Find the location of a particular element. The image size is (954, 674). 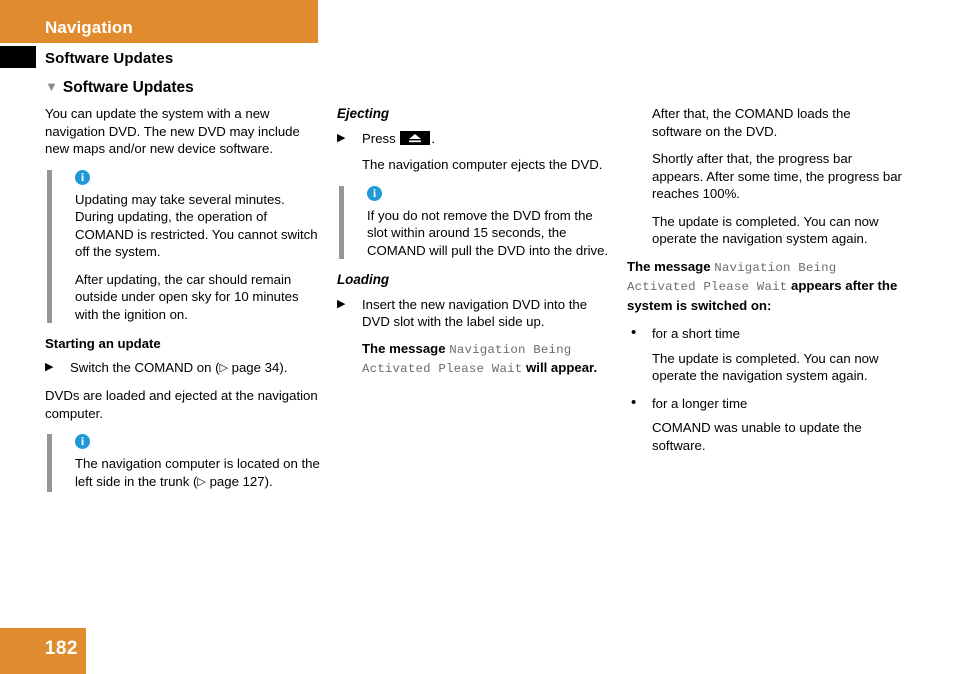

paragraph-eject-result: The navigation computer ejects the DVD. is located at coordinates (482, 164).